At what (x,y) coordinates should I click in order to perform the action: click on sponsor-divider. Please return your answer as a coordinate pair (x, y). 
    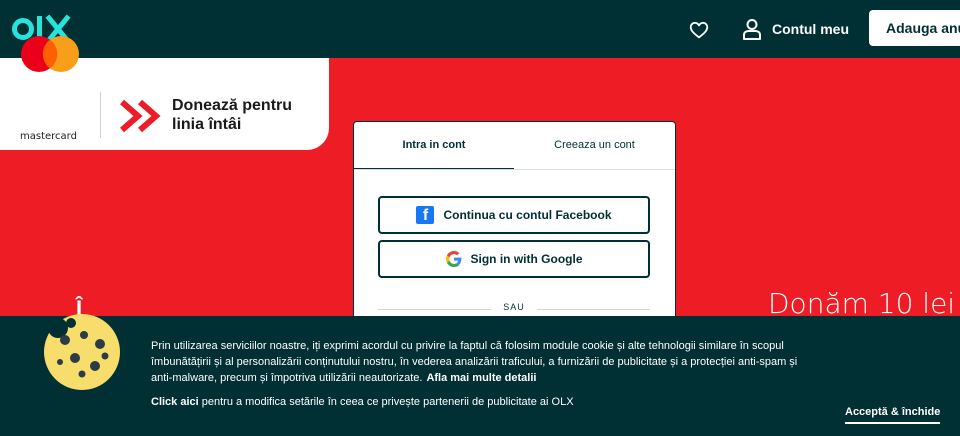
    Looking at the image, I should click on (100, 115).